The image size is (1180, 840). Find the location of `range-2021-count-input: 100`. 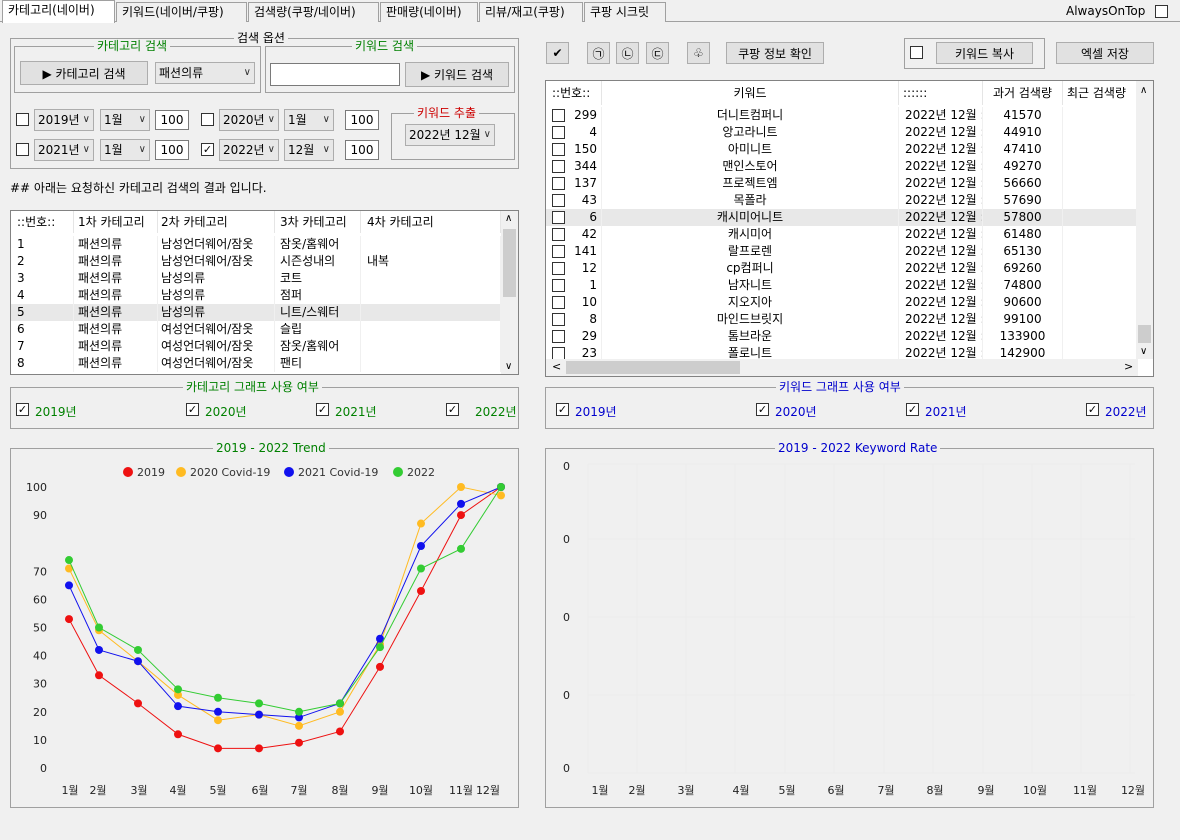

range-2021-count-input: 100 is located at coordinates (172, 150).